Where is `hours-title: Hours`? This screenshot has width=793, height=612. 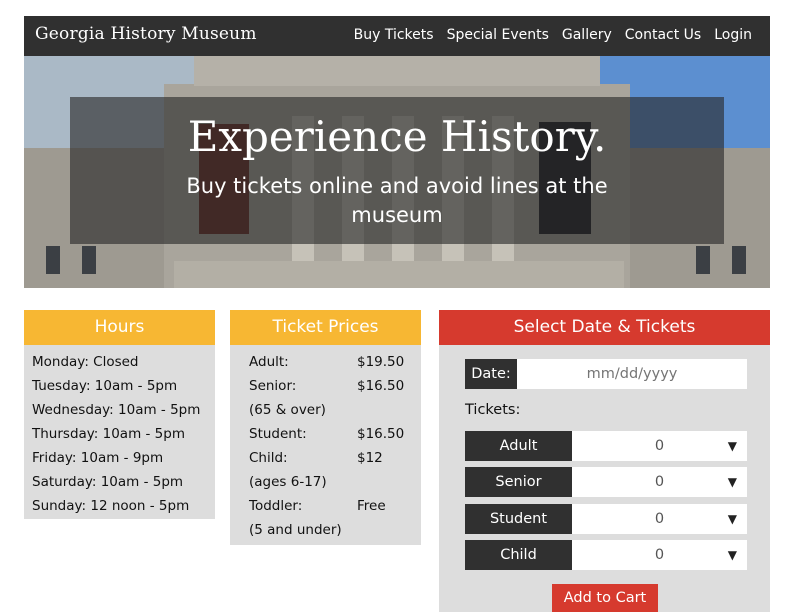 hours-title: Hours is located at coordinates (119, 327).